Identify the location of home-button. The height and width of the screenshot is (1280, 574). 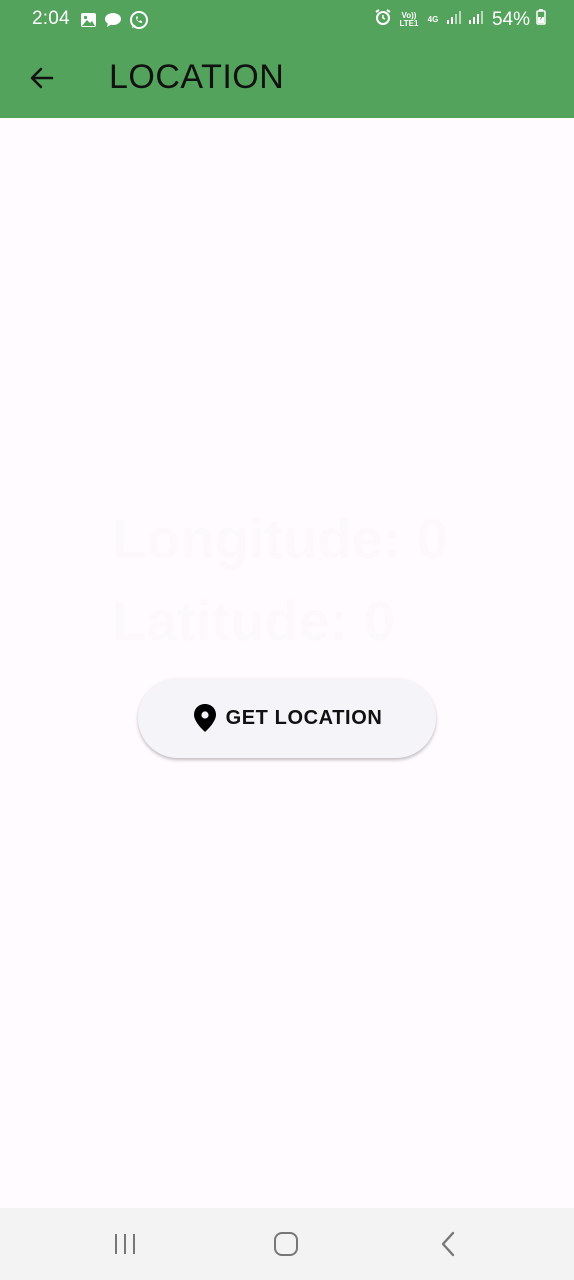
(286, 1244).